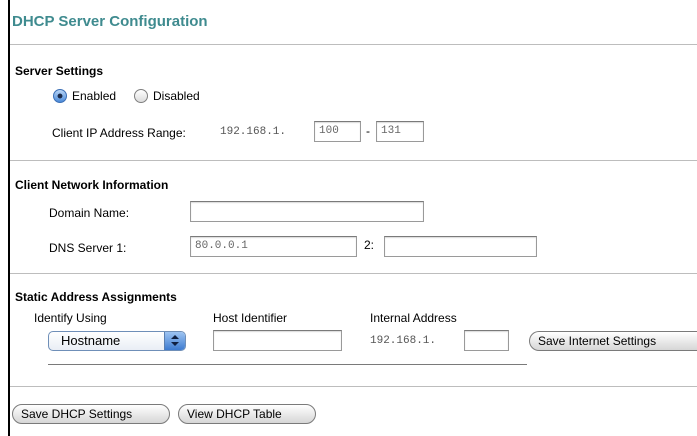 Image resolution: width=697 pixels, height=436 pixels. I want to click on enabled-label: Enabled, so click(94, 96).